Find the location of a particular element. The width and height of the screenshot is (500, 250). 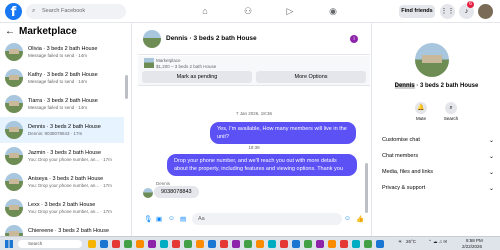

sticker-icon: ☺ is located at coordinates (171, 218).